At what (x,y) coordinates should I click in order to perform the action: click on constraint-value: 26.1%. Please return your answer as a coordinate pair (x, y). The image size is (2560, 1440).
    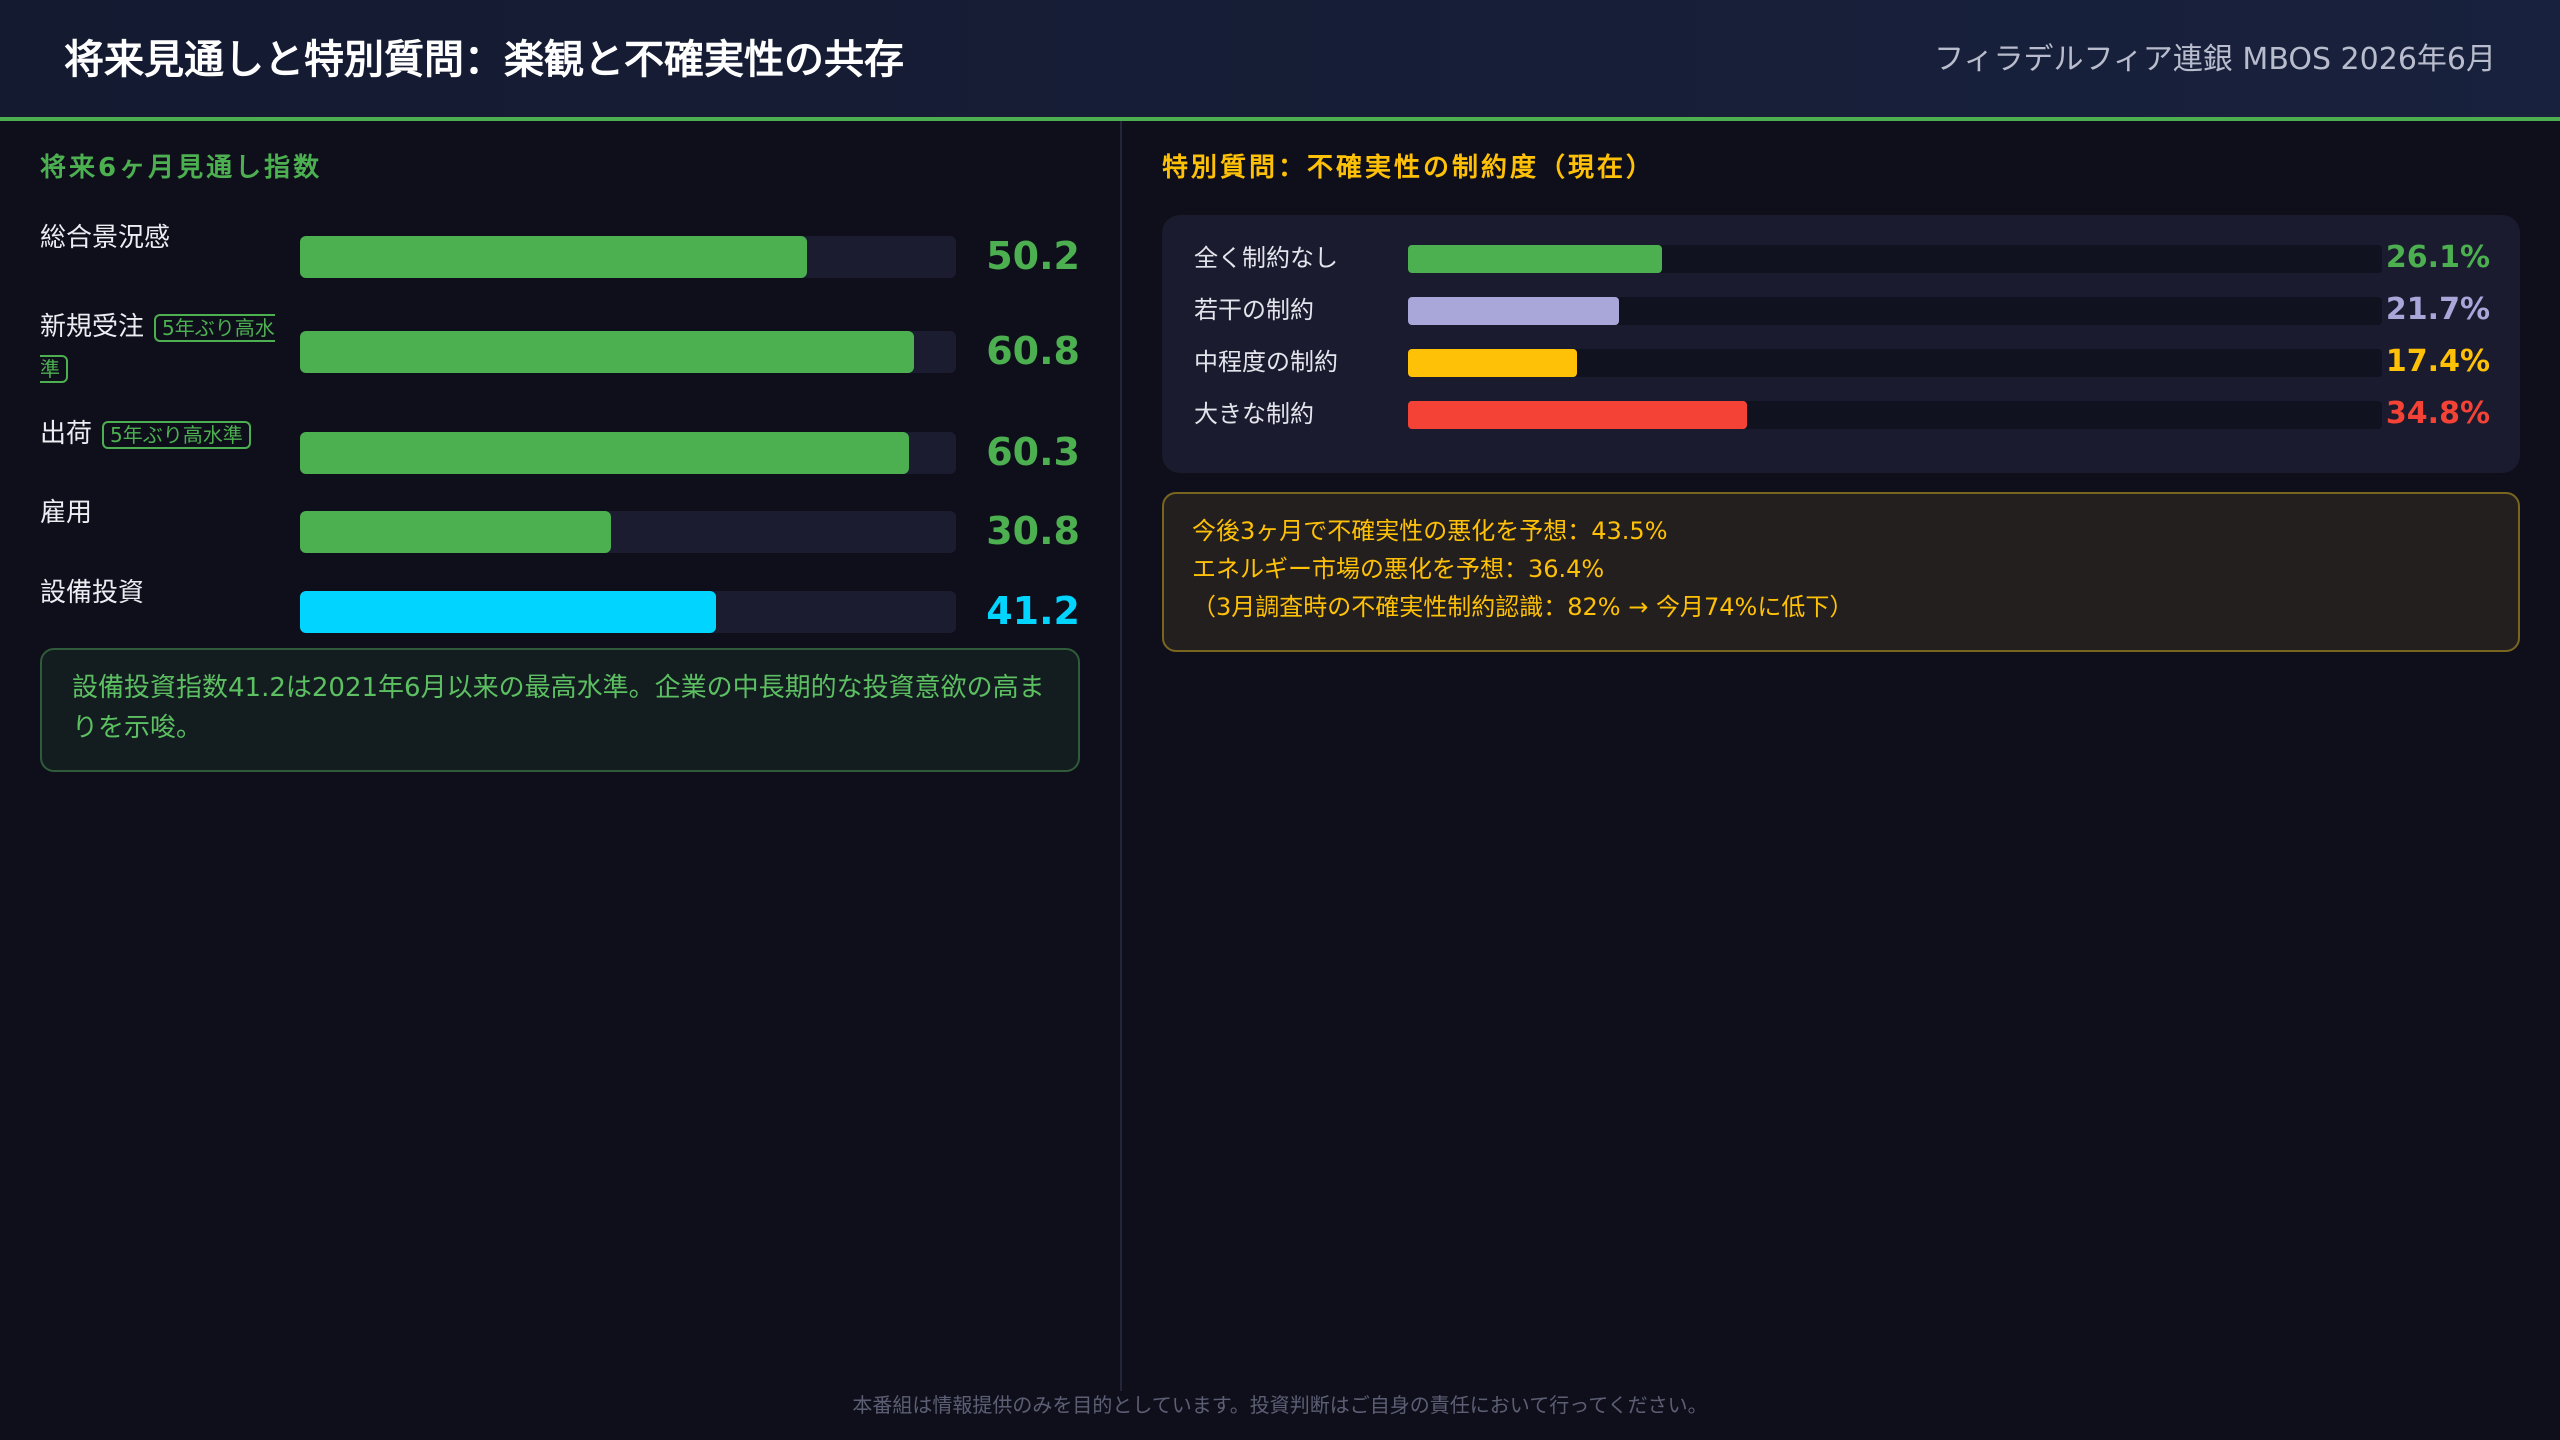
    Looking at the image, I should click on (2437, 257).